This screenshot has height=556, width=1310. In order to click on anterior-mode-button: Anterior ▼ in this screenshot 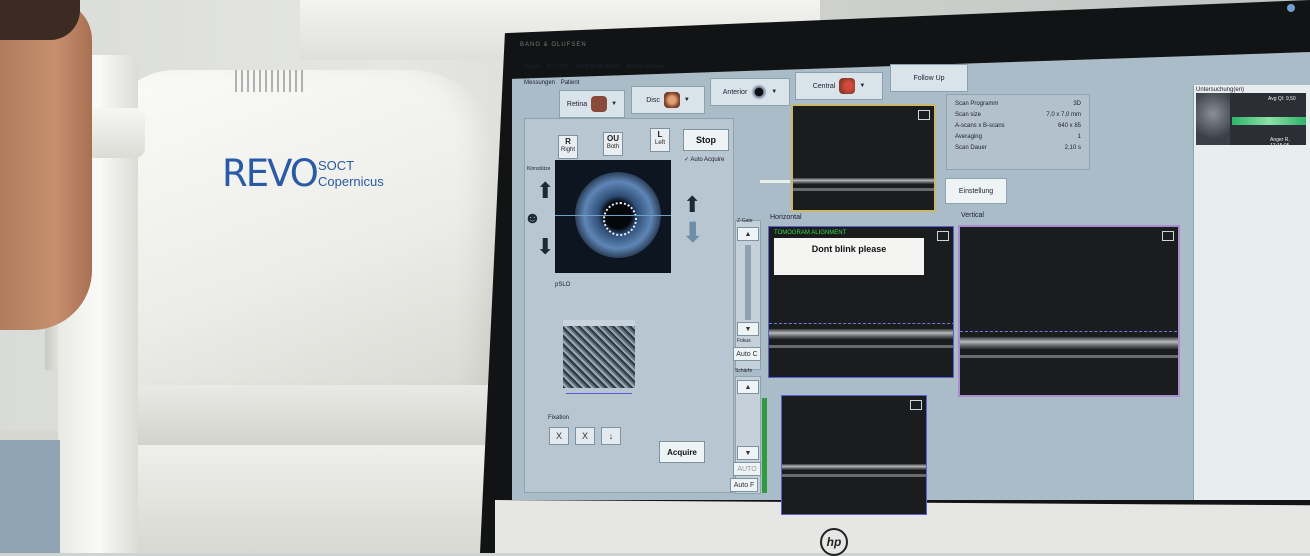, I will do `click(750, 92)`.